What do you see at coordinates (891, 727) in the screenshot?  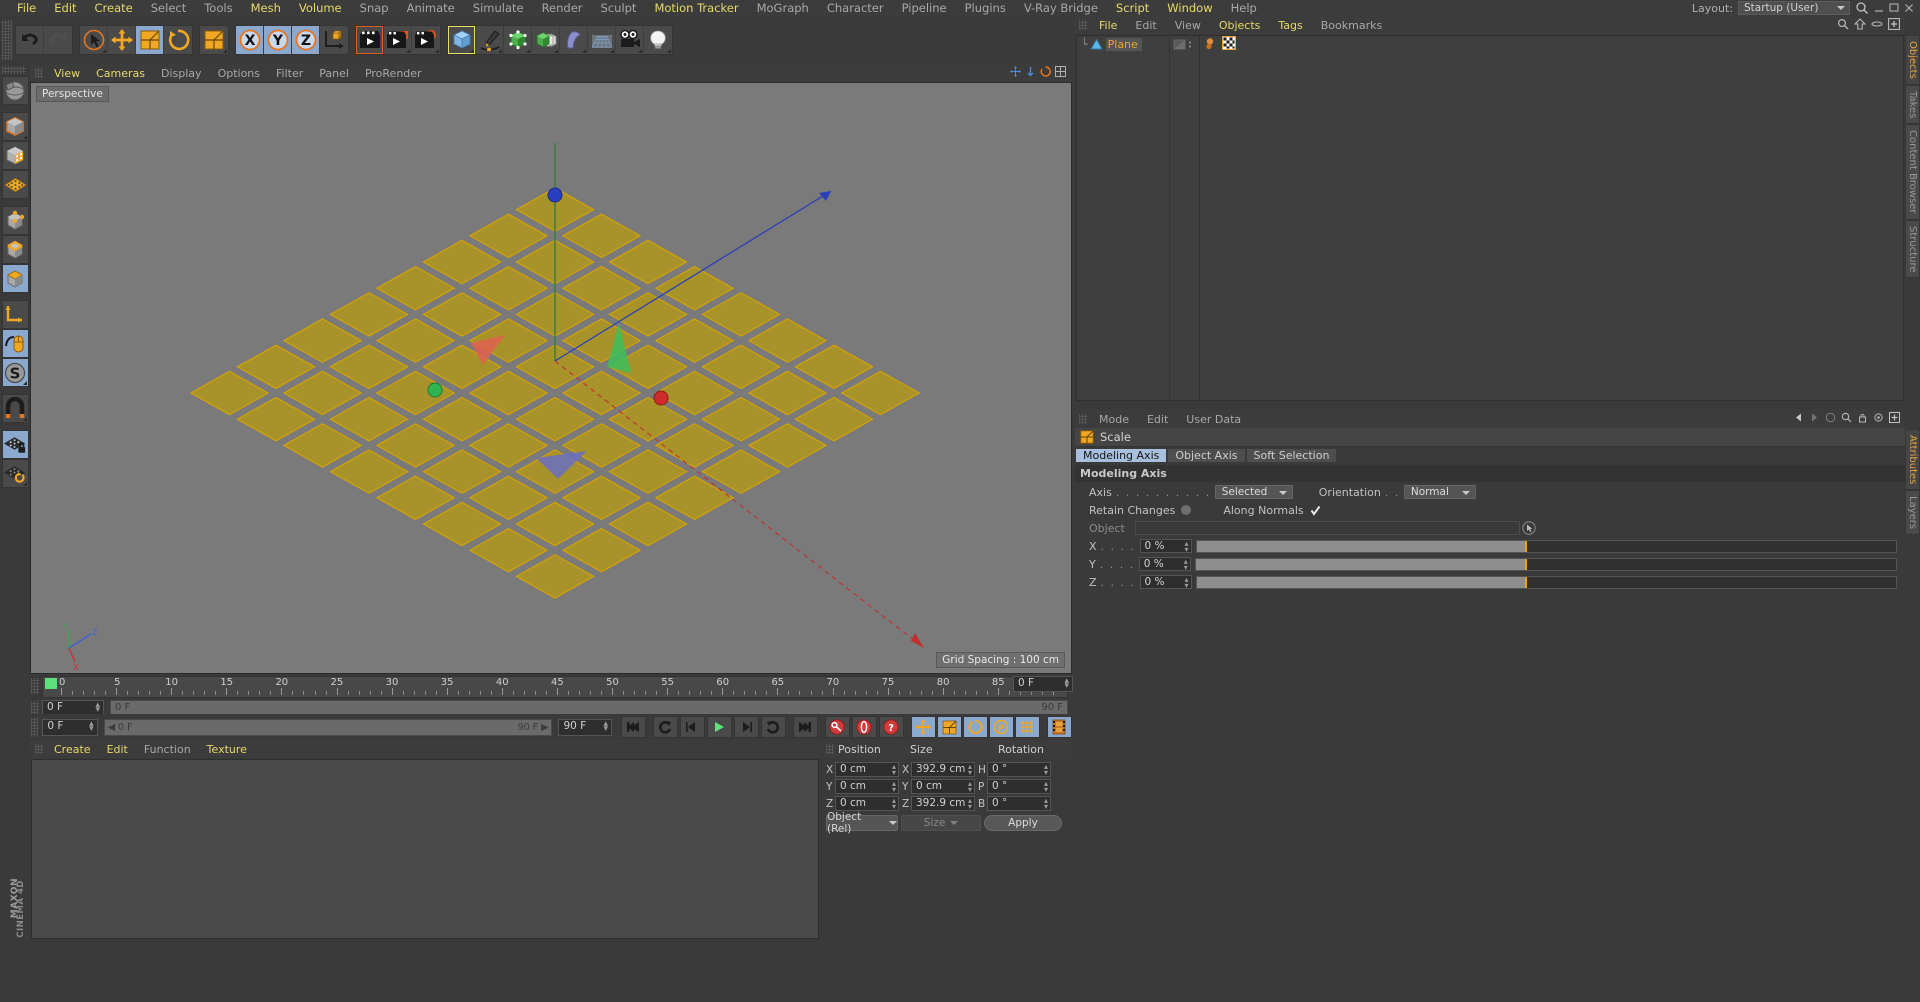 I see `keyframe-help-button: ?` at bounding box center [891, 727].